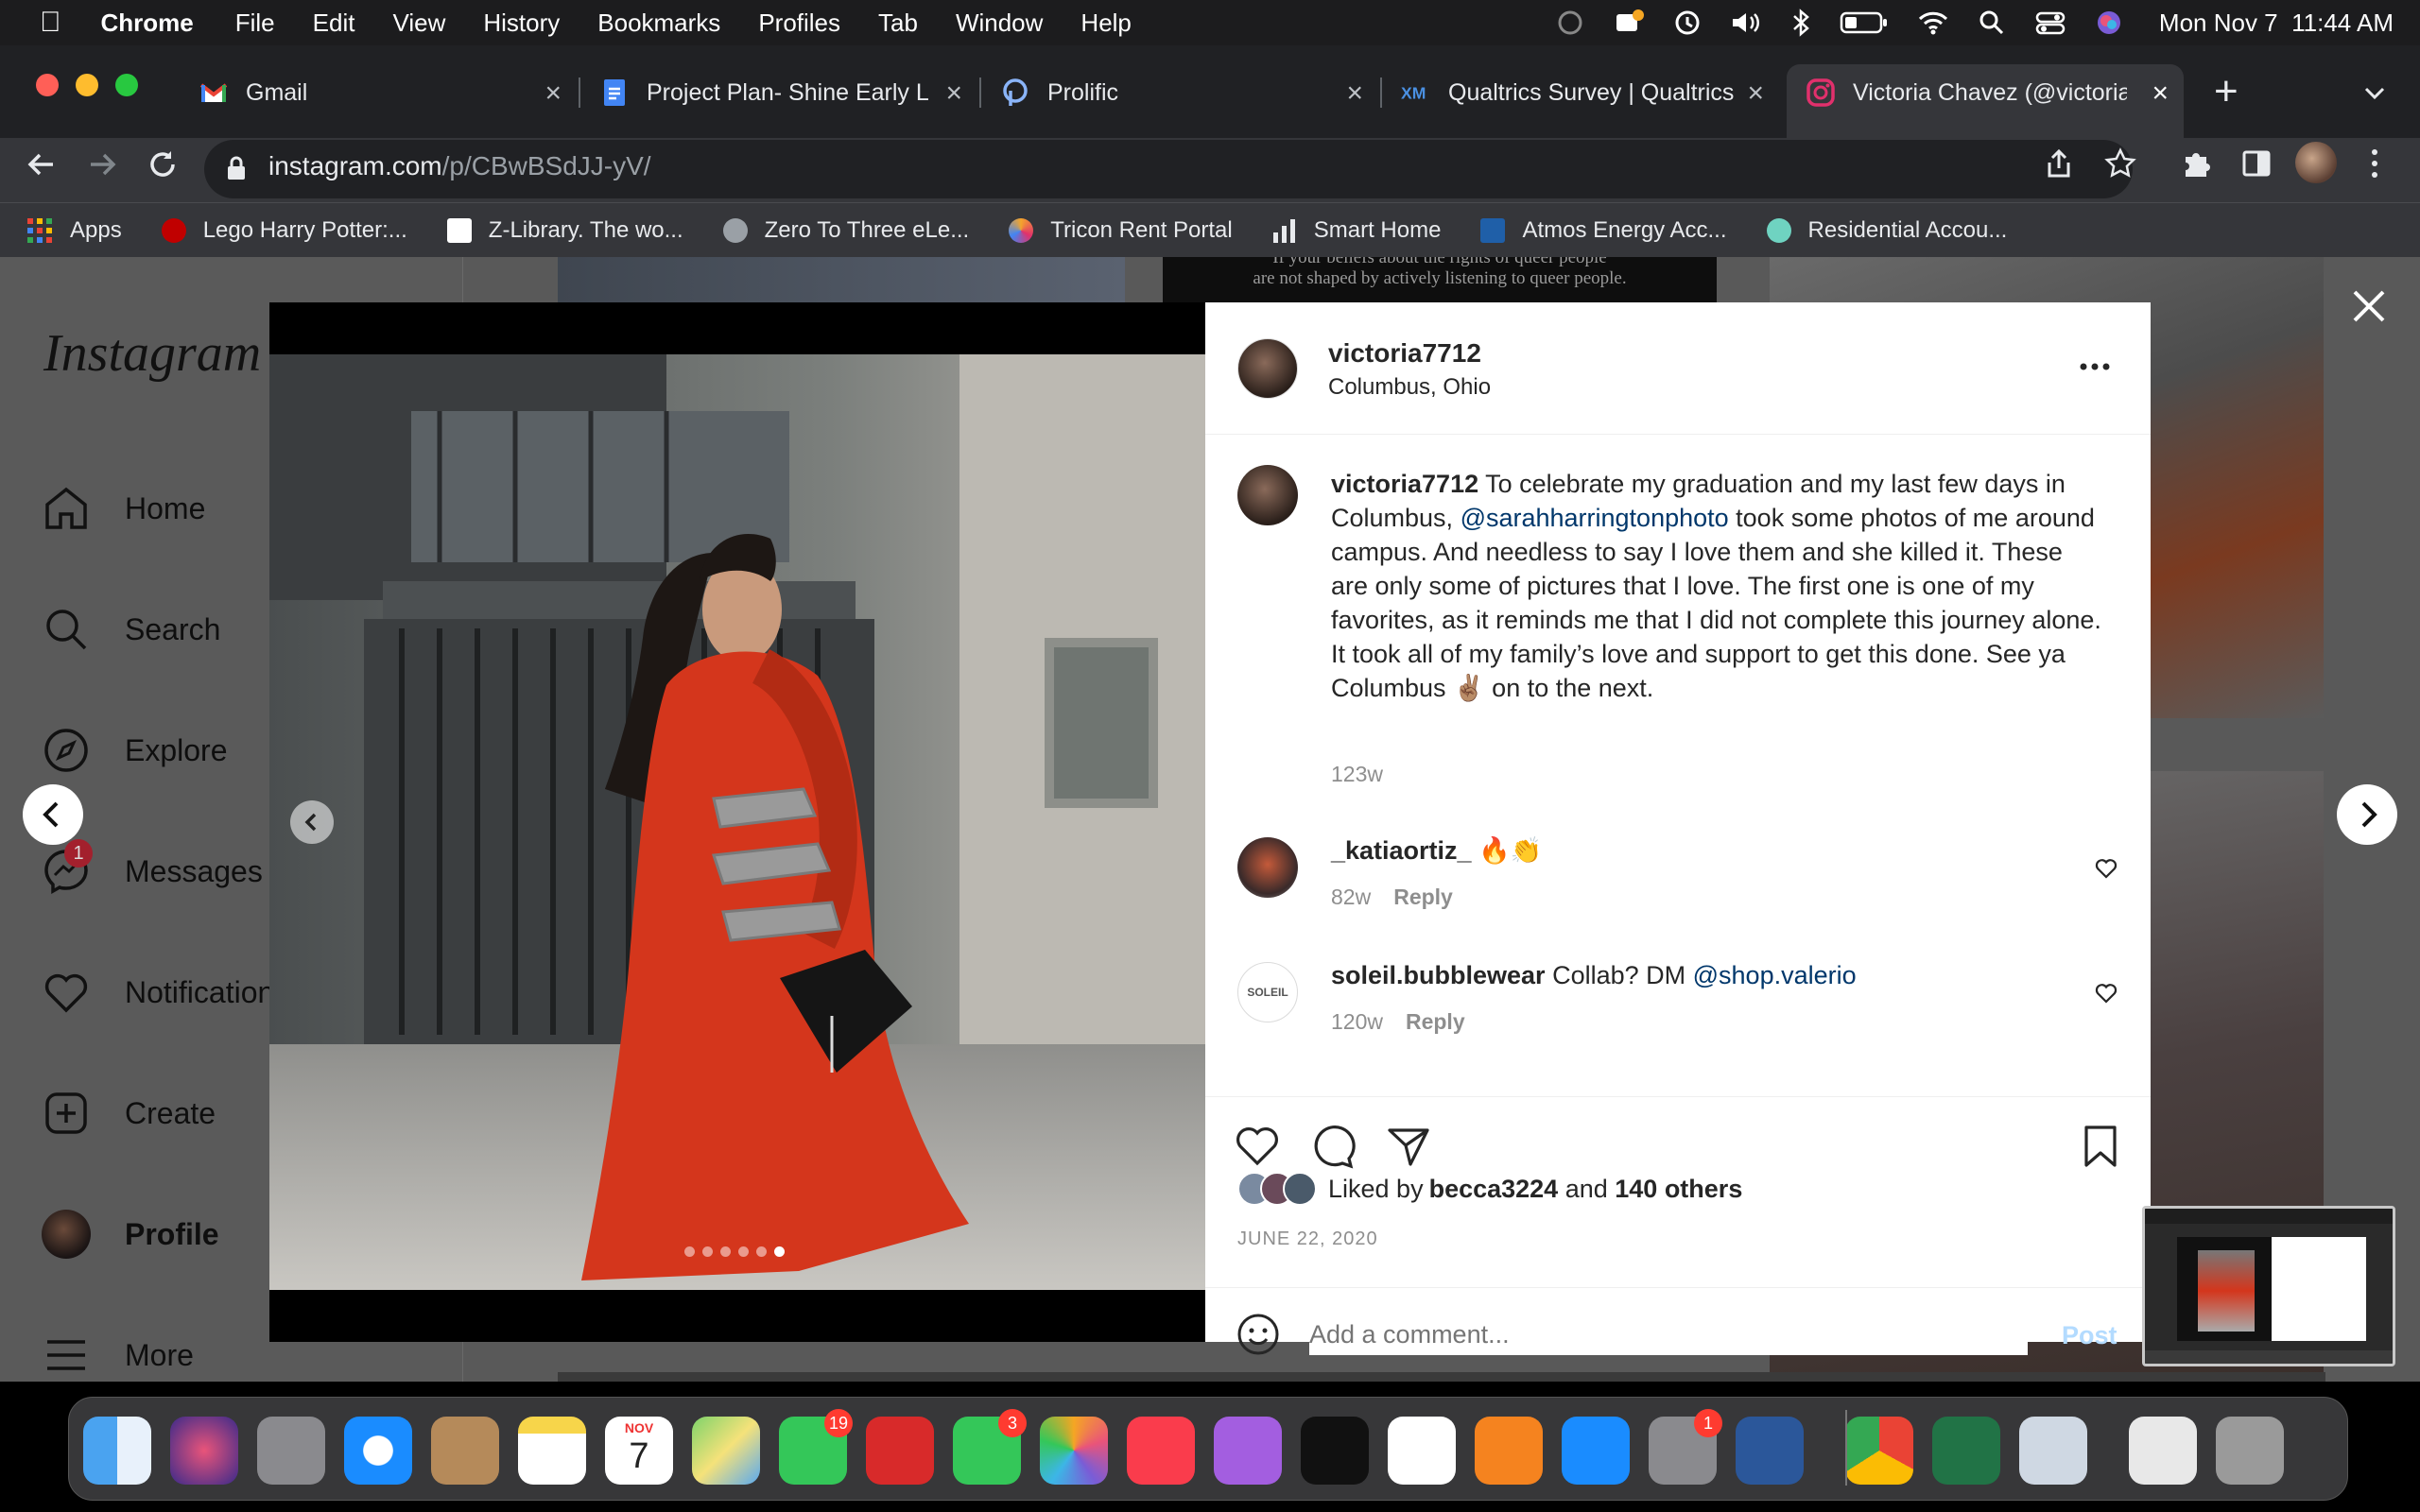  I want to click on comment-age: 82w, so click(1351, 897).